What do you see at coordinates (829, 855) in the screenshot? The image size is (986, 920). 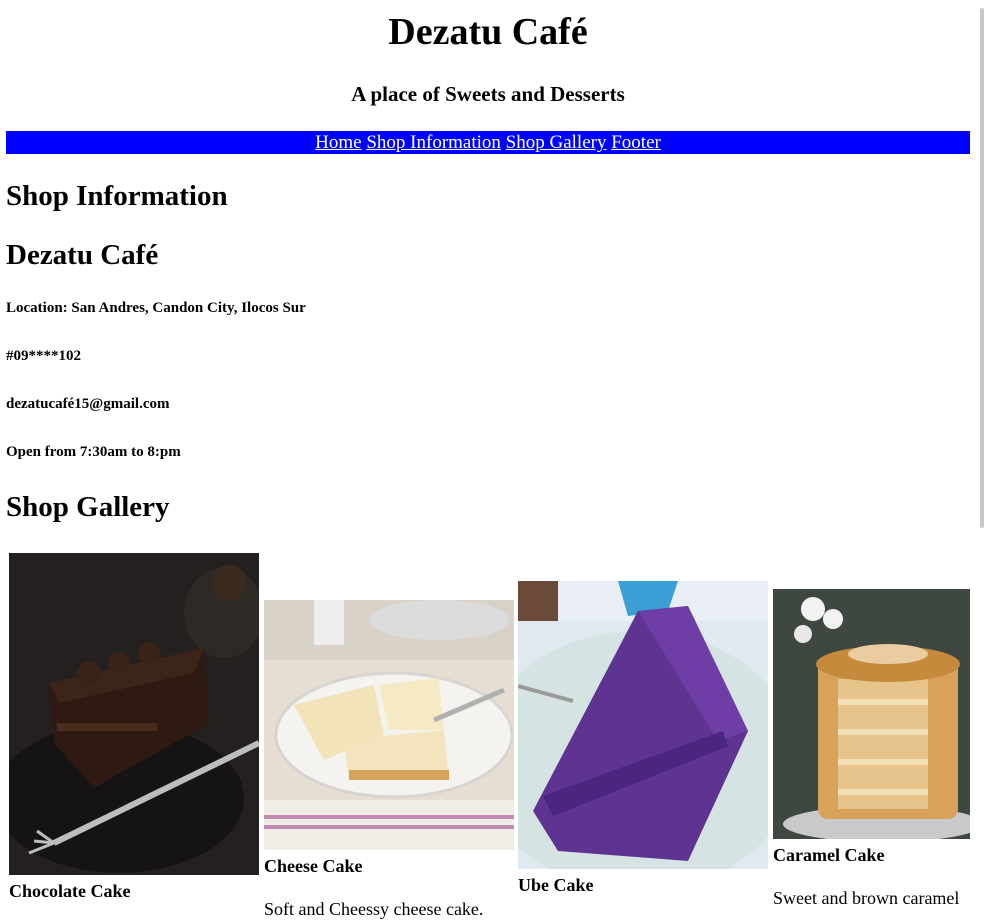 I see `gallery-caption: Caramel Cake` at bounding box center [829, 855].